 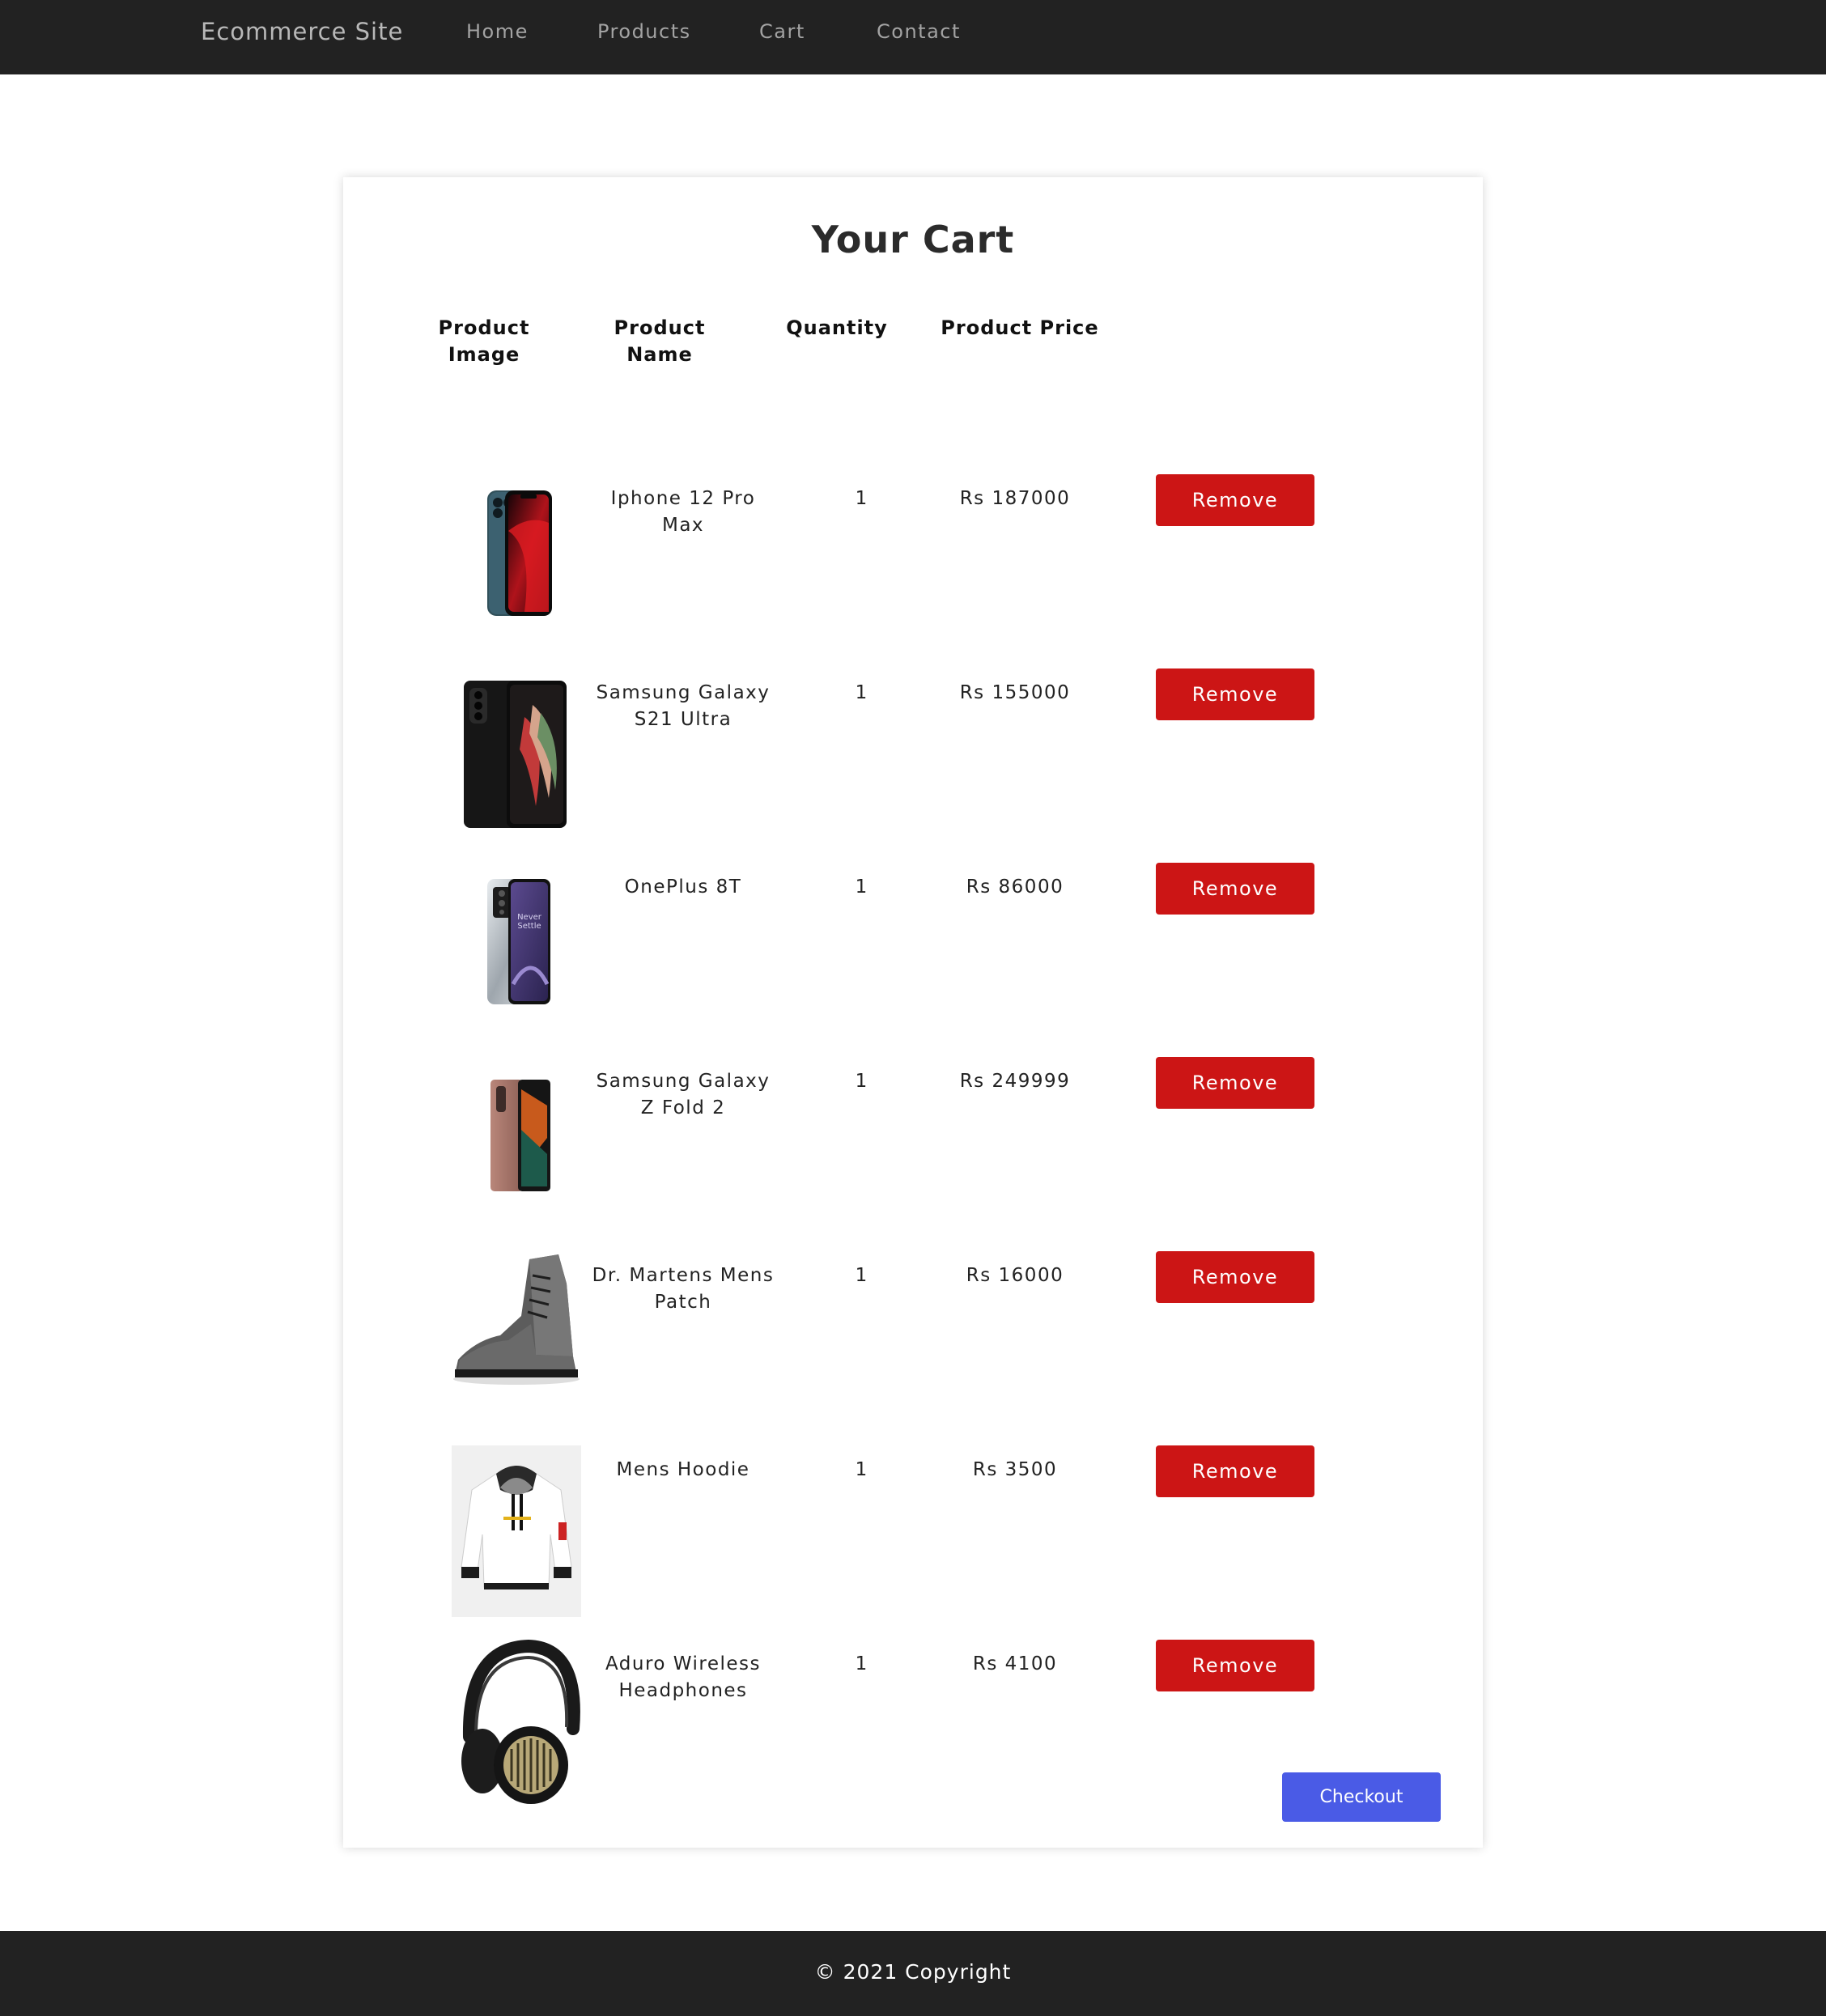 What do you see at coordinates (516, 1727) in the screenshot?
I see `headphones-image` at bounding box center [516, 1727].